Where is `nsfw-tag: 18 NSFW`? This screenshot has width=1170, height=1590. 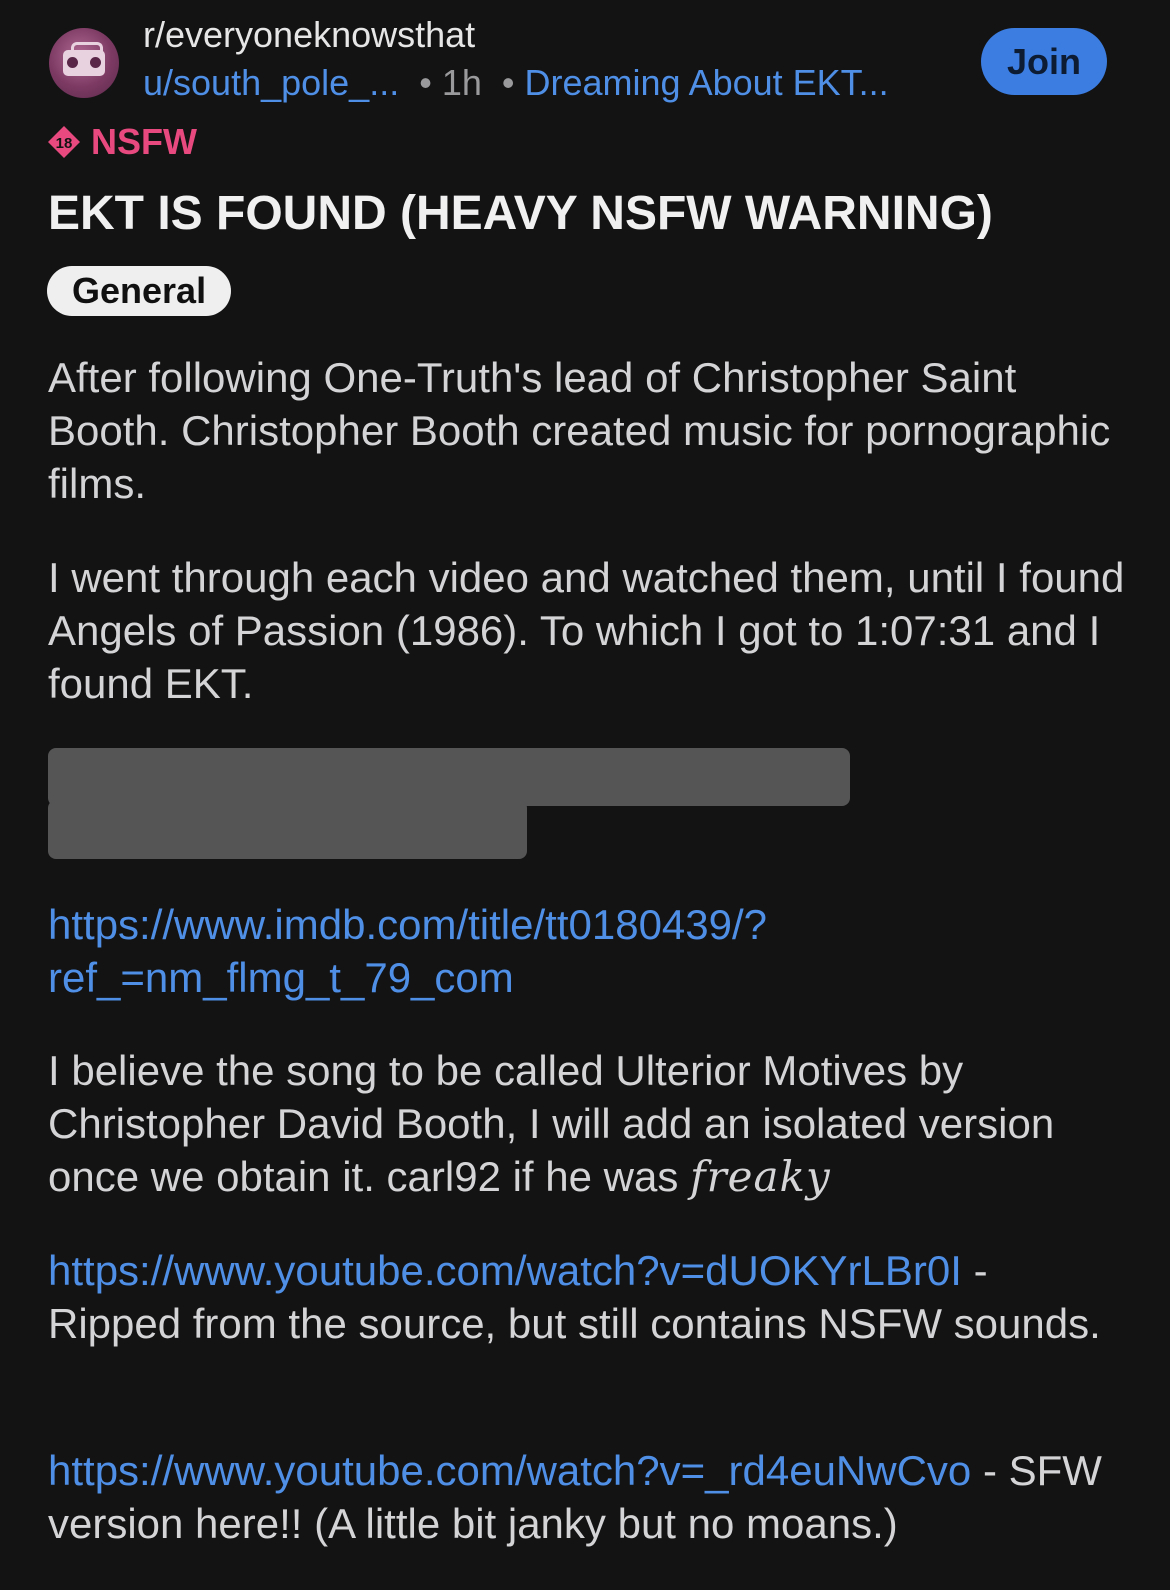
nsfw-tag: 18 NSFW is located at coordinates (122, 142).